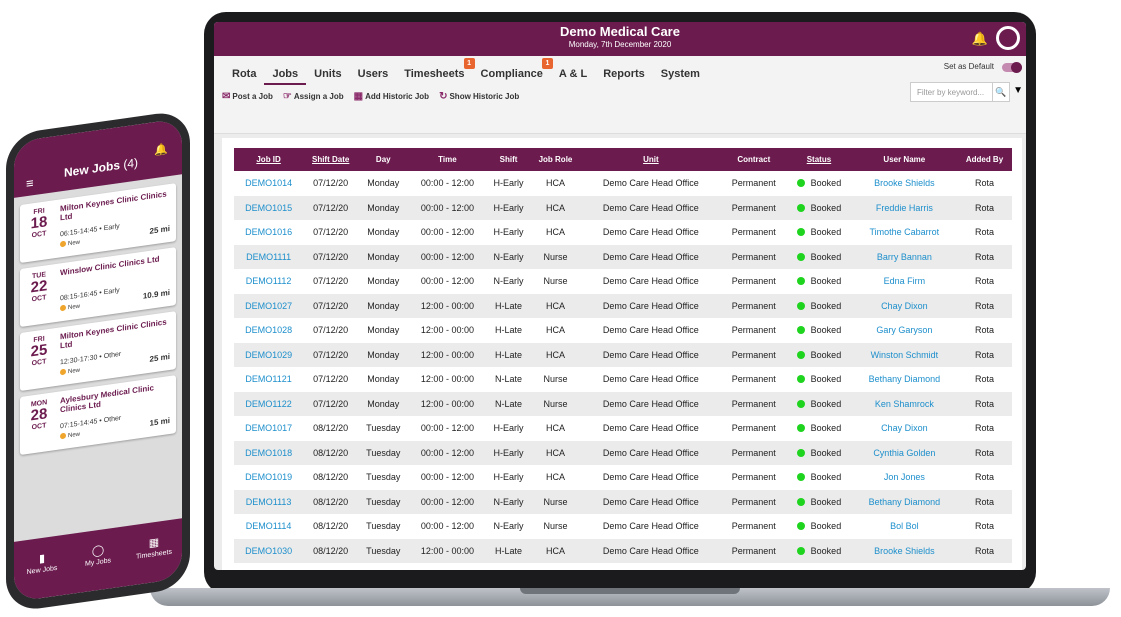 This screenshot has width=1121, height=617. Describe the element at coordinates (904, 354) in the screenshot. I see `table-cell: Winston Schmidt` at that location.